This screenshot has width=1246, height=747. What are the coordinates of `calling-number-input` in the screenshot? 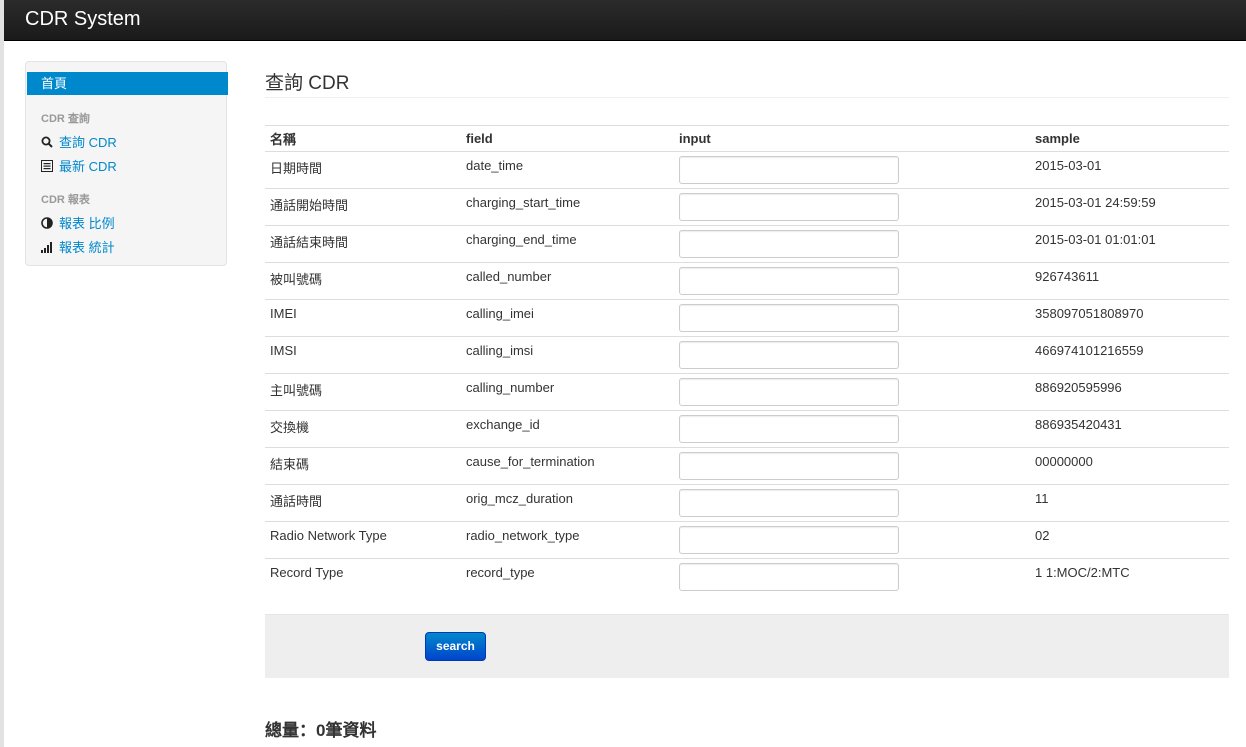 It's located at (789, 392).